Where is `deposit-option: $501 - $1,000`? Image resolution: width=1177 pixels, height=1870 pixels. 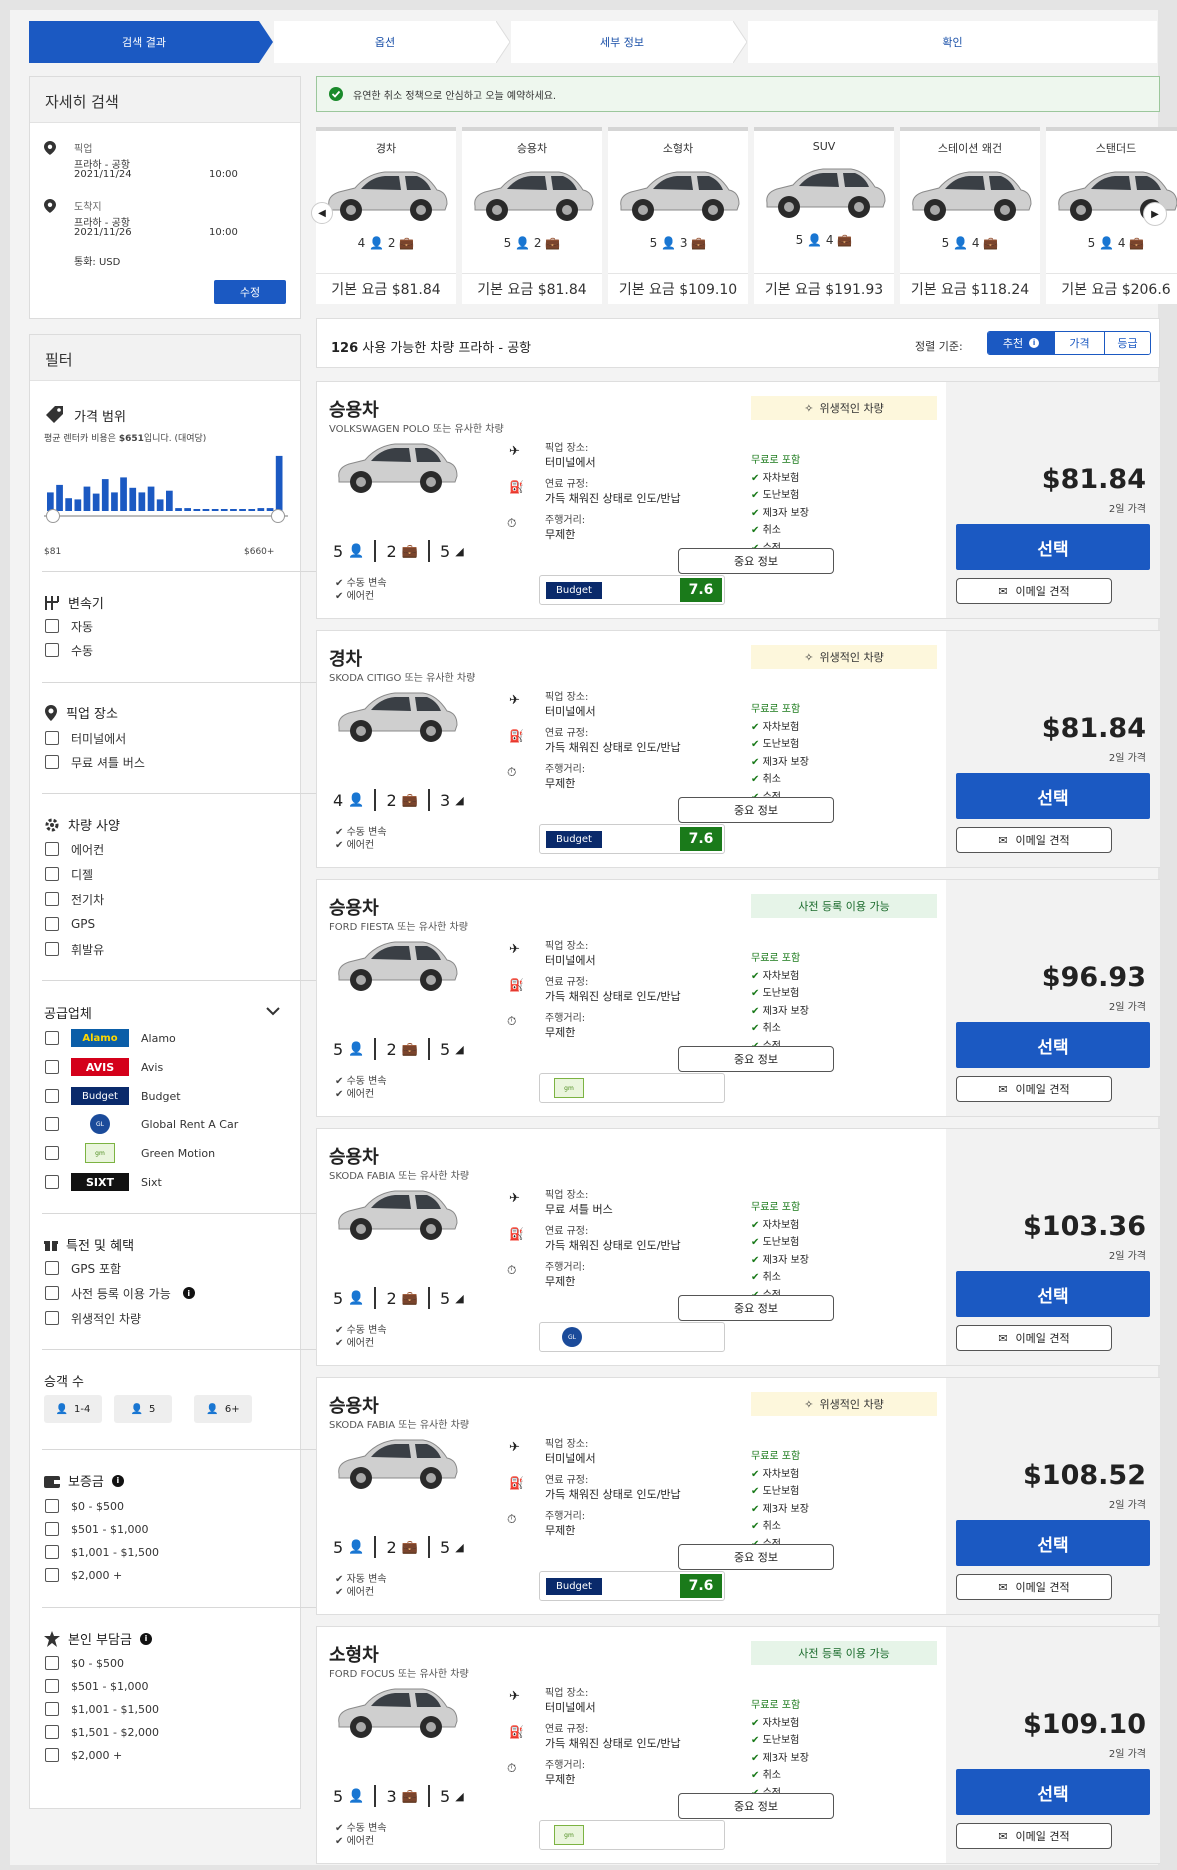 deposit-option: $501 - $1,000 is located at coordinates (96, 1529).